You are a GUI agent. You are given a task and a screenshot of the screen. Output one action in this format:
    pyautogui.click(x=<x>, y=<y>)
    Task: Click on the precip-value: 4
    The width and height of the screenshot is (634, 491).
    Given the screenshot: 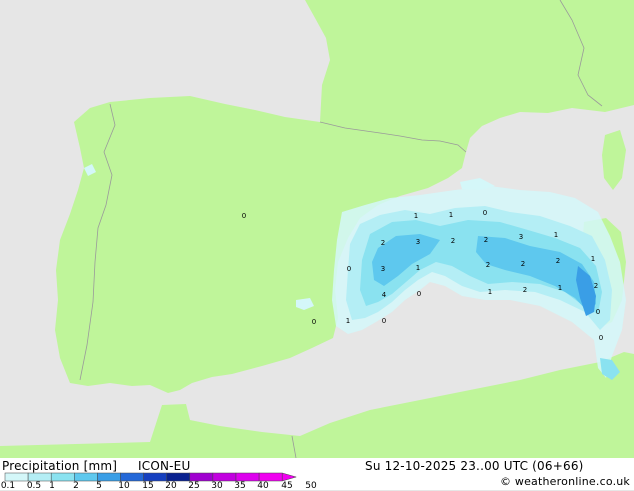 What is the action you would take?
    pyautogui.click(x=384, y=295)
    